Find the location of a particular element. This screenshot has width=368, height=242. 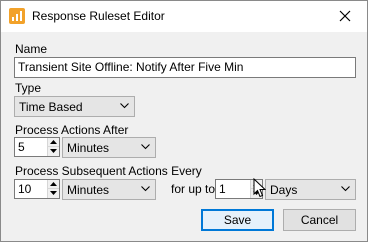

process-after-value: 5 is located at coordinates (21, 147).